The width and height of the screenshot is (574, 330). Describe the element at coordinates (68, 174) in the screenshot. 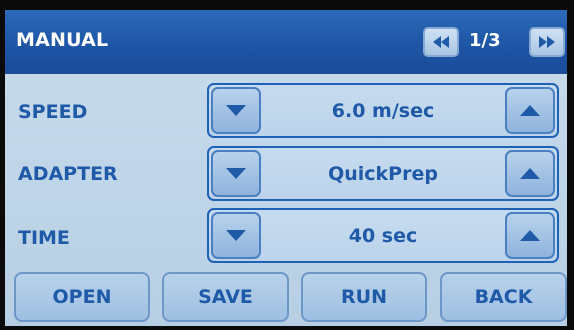

I see `adapter-label: ADAPTER` at that location.